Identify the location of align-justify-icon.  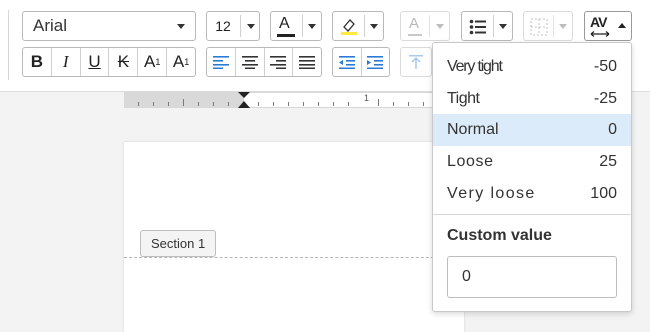
(307, 62).